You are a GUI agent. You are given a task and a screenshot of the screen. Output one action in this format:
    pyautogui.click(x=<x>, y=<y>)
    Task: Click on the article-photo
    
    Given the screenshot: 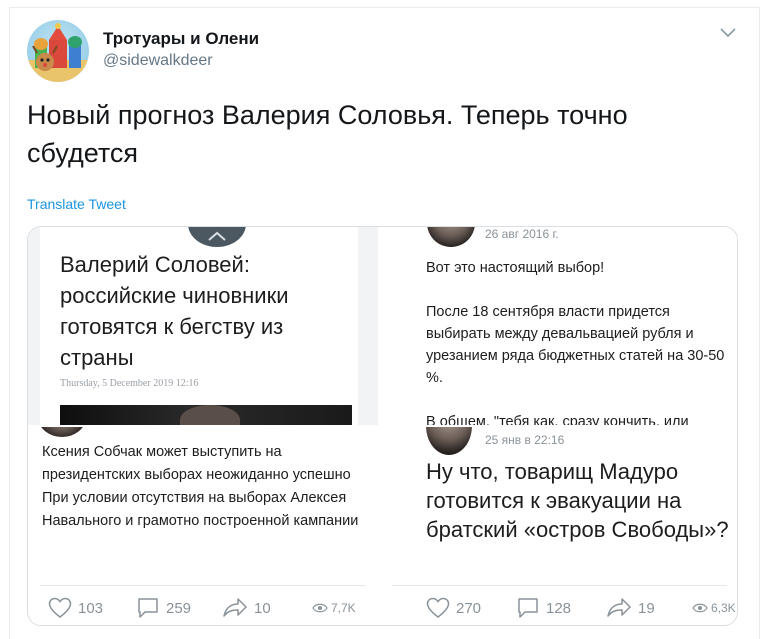 What is the action you would take?
    pyautogui.click(x=206, y=415)
    